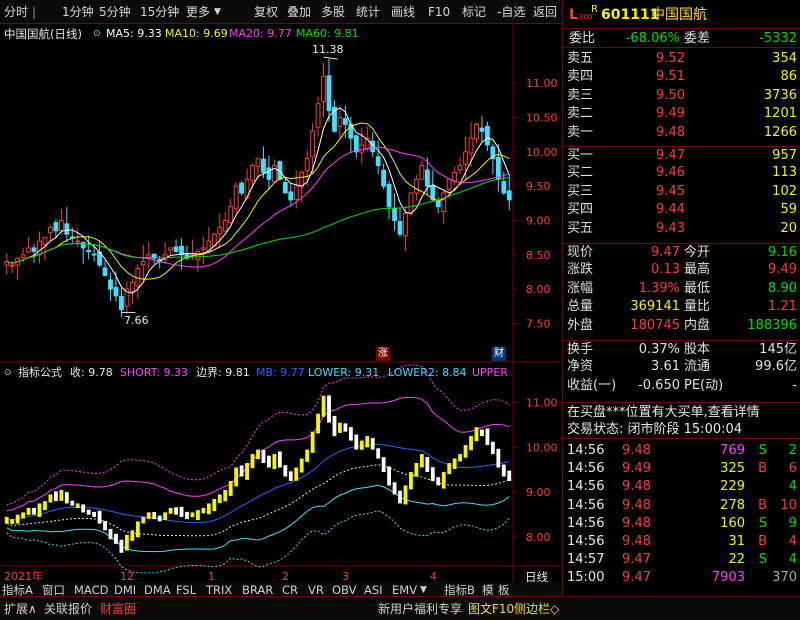 The height and width of the screenshot is (620, 800). I want to click on collapse-icon: ⊙, so click(97, 34).